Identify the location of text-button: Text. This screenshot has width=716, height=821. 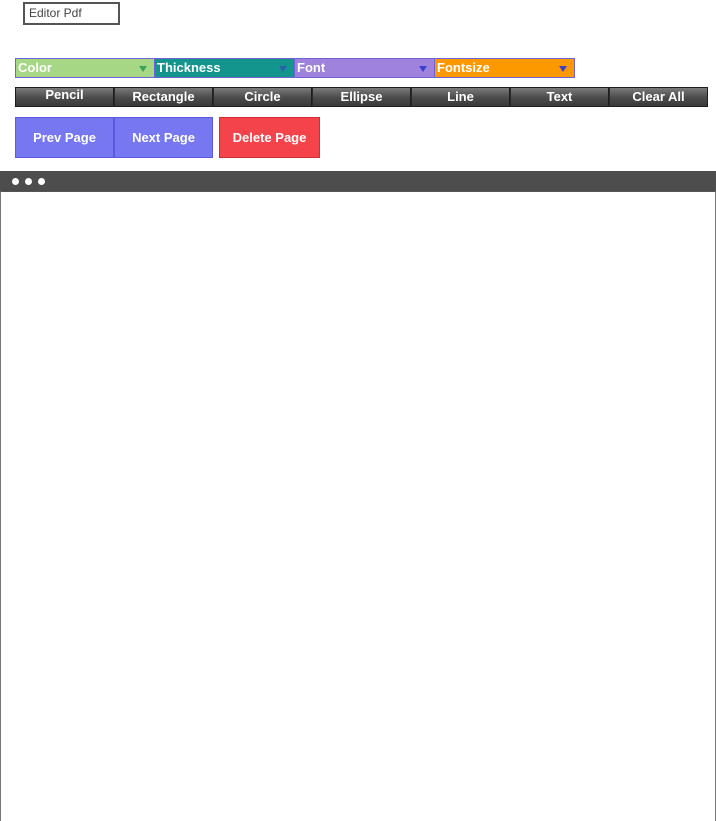
(559, 97).